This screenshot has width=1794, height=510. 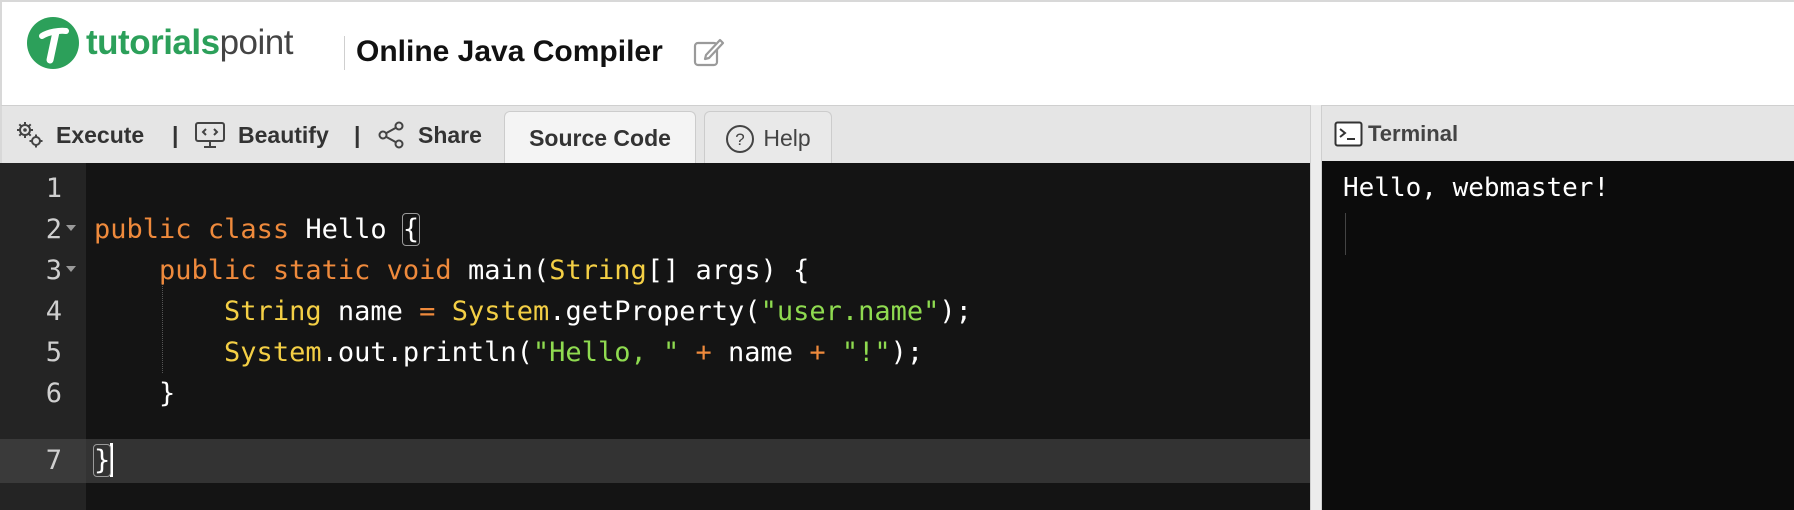 I want to click on execute-label: Execute, so click(x=100, y=134).